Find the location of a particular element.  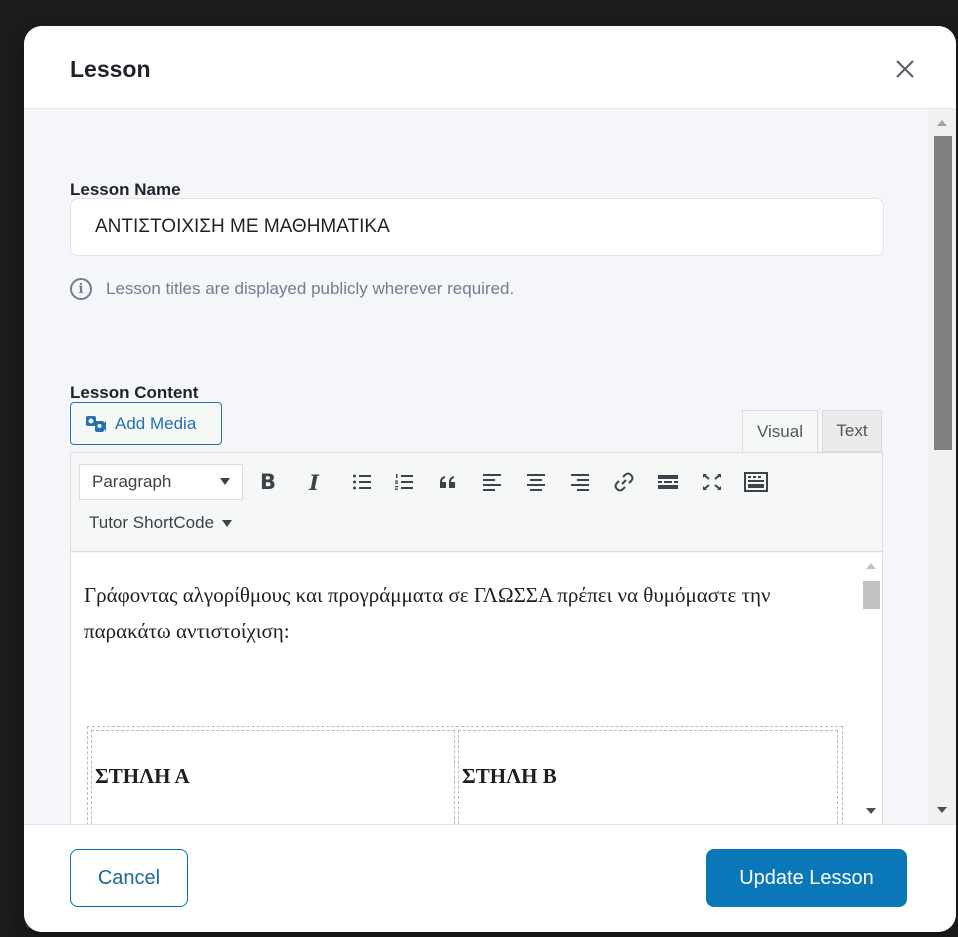

modal-footer: Cancel Update Lesson is located at coordinates (490, 878).